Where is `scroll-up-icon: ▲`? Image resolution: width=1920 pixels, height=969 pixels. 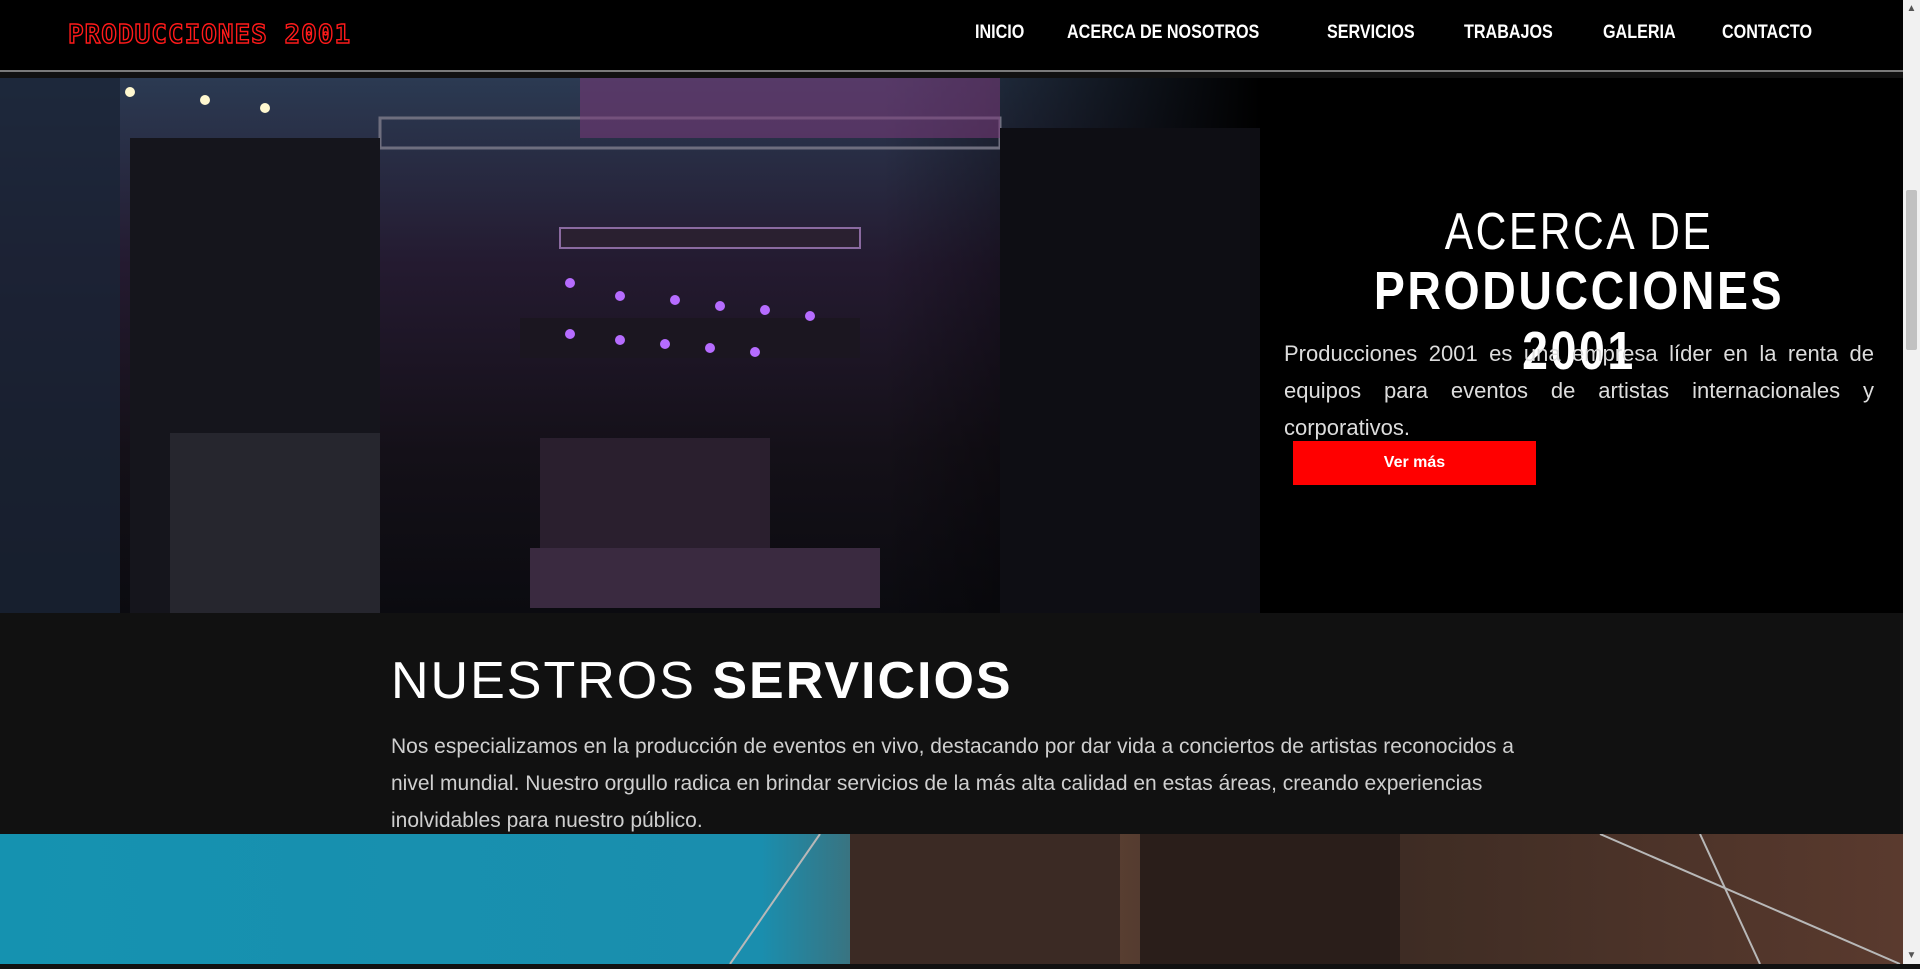 scroll-up-icon: ▲ is located at coordinates (1911, 8).